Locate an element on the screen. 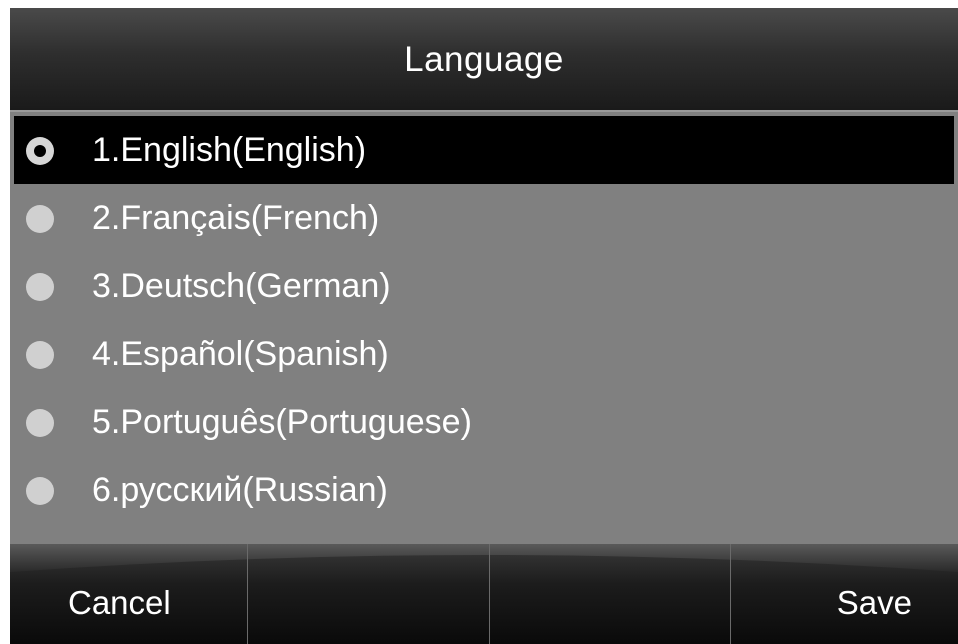 The image size is (958, 644). language-option-russian: 6.русский(Russian) is located at coordinates (484, 490).